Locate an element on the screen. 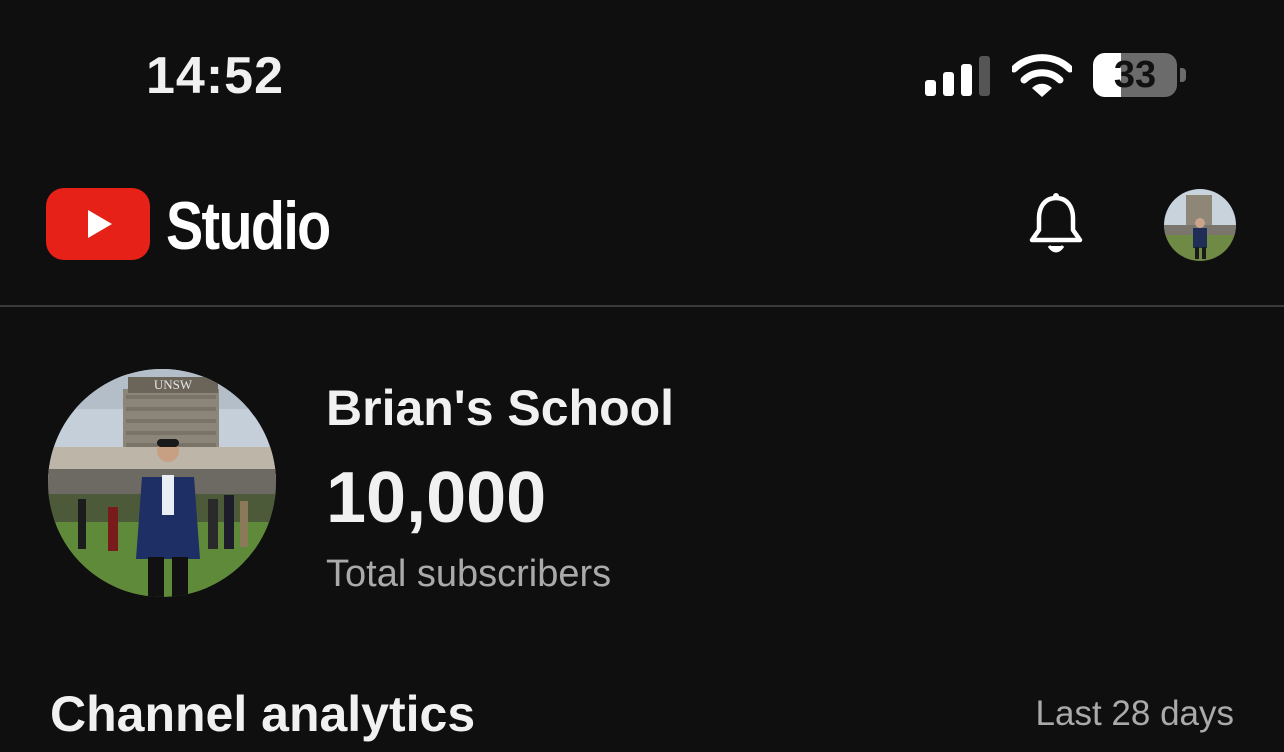 This screenshot has width=1284, height=752. channel-avatar-photo: UNSW is located at coordinates (162, 483).